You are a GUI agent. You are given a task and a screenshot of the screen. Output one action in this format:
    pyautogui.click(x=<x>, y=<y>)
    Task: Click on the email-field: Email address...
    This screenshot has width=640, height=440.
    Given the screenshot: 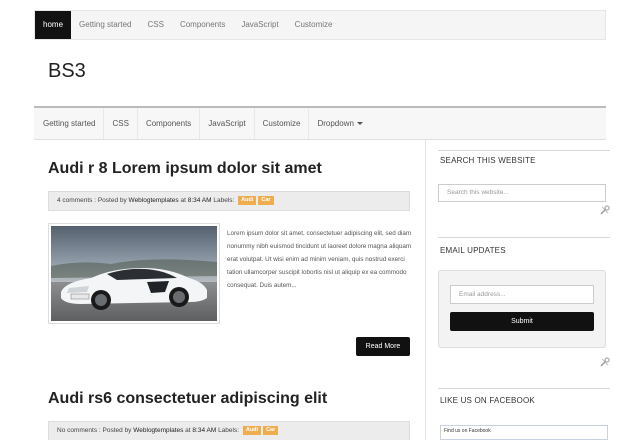 What is the action you would take?
    pyautogui.click(x=522, y=294)
    